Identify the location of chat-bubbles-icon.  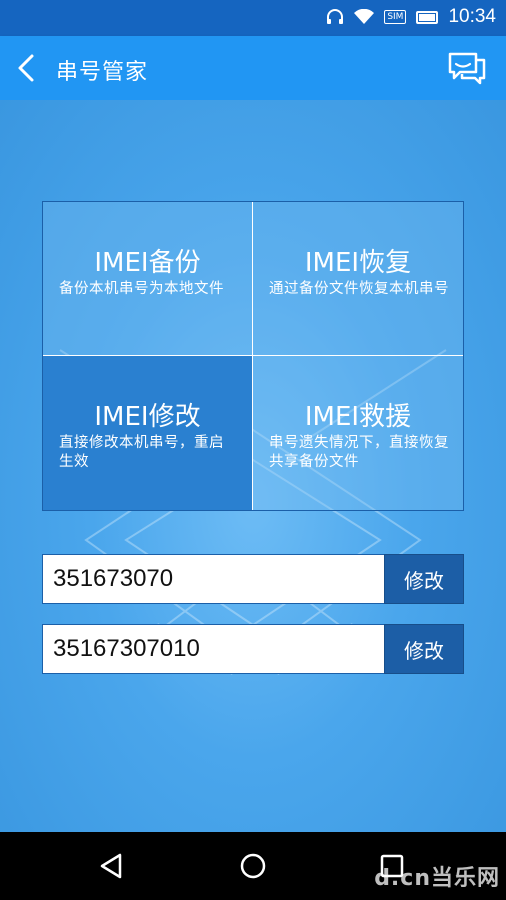
(467, 68).